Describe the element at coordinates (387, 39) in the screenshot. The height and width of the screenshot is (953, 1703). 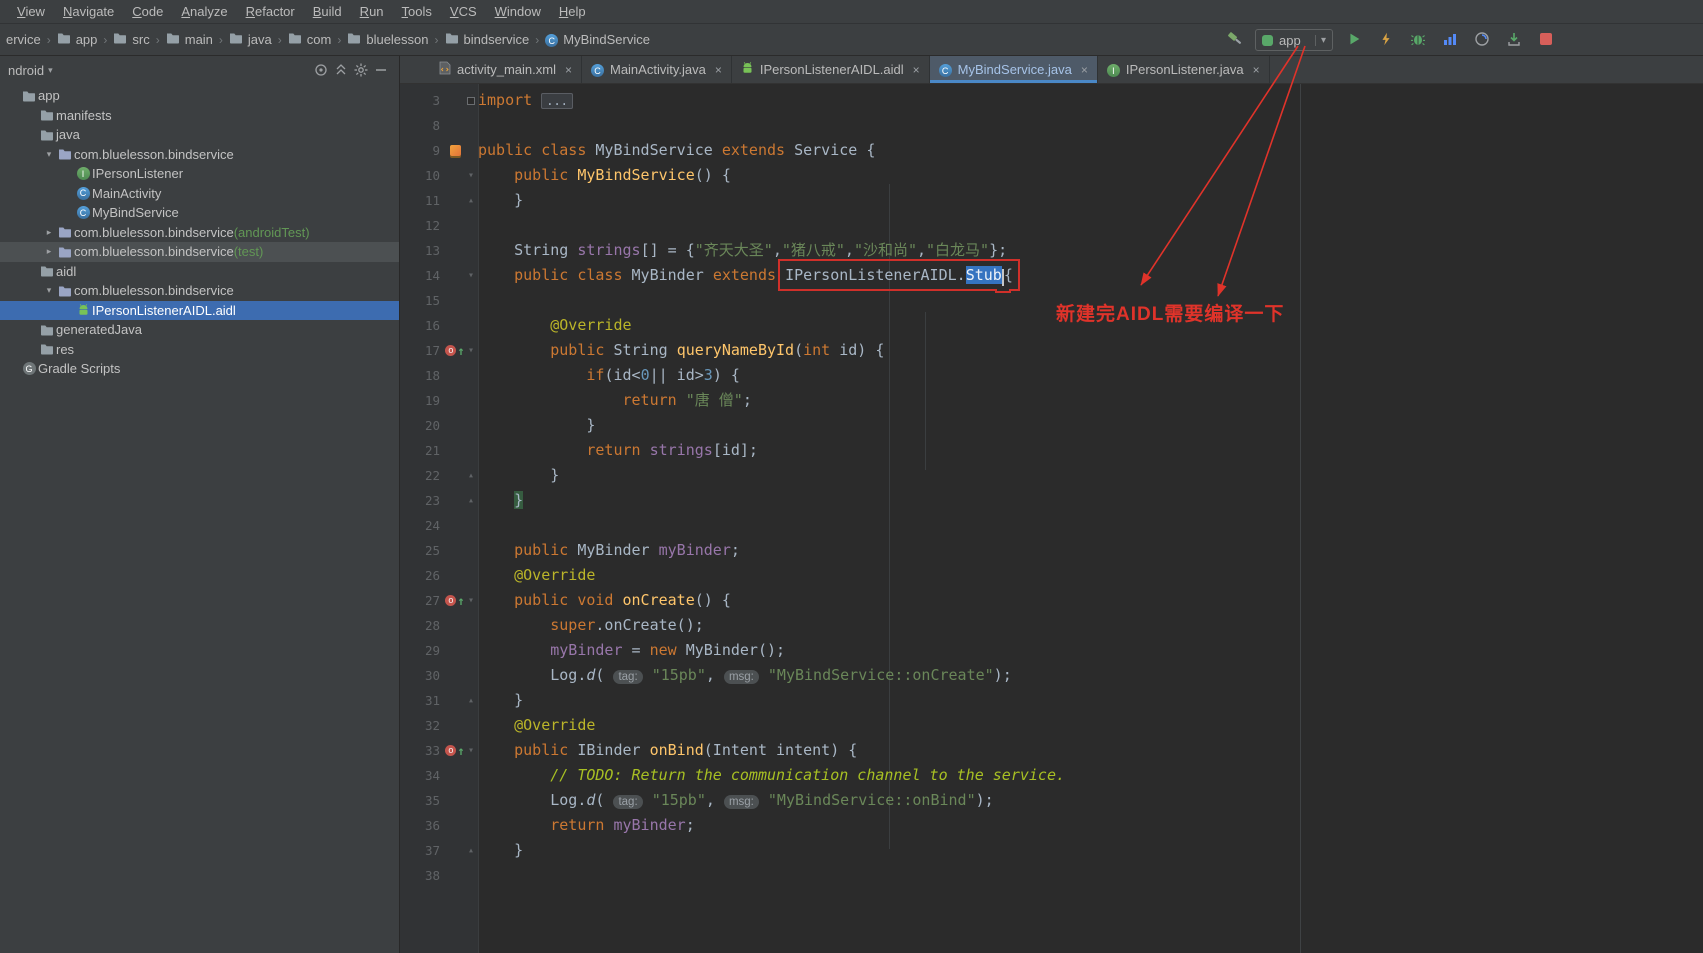
I see `breadcrumb-bluelesson: bluelesson` at that location.